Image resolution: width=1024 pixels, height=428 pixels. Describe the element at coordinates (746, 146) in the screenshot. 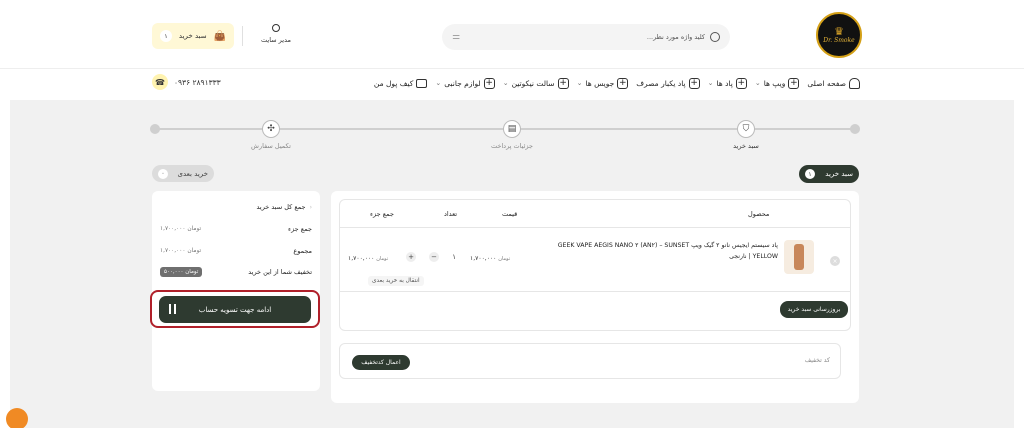

I see `step-label-cart: سبد خرید` at that location.